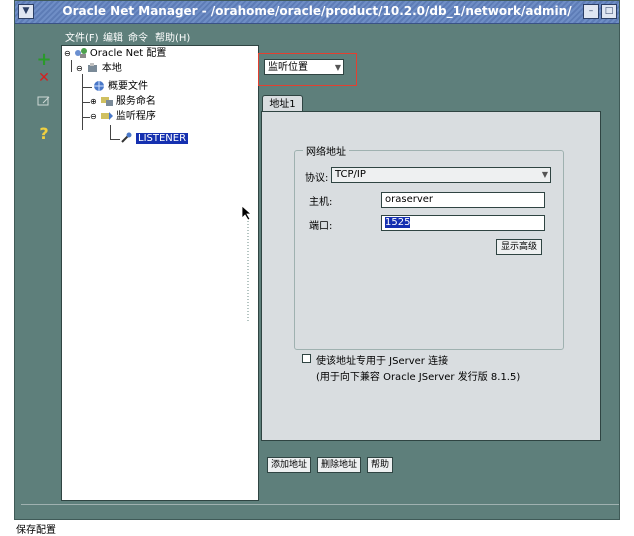 The width and height of the screenshot is (634, 536). What do you see at coordinates (138, 36) in the screenshot?
I see `menu-command: 命令` at bounding box center [138, 36].